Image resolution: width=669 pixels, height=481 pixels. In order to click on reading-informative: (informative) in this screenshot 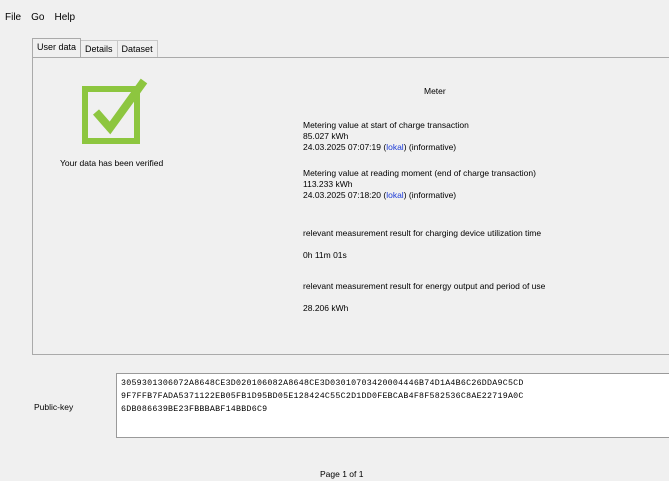, I will do `click(432, 195)`.